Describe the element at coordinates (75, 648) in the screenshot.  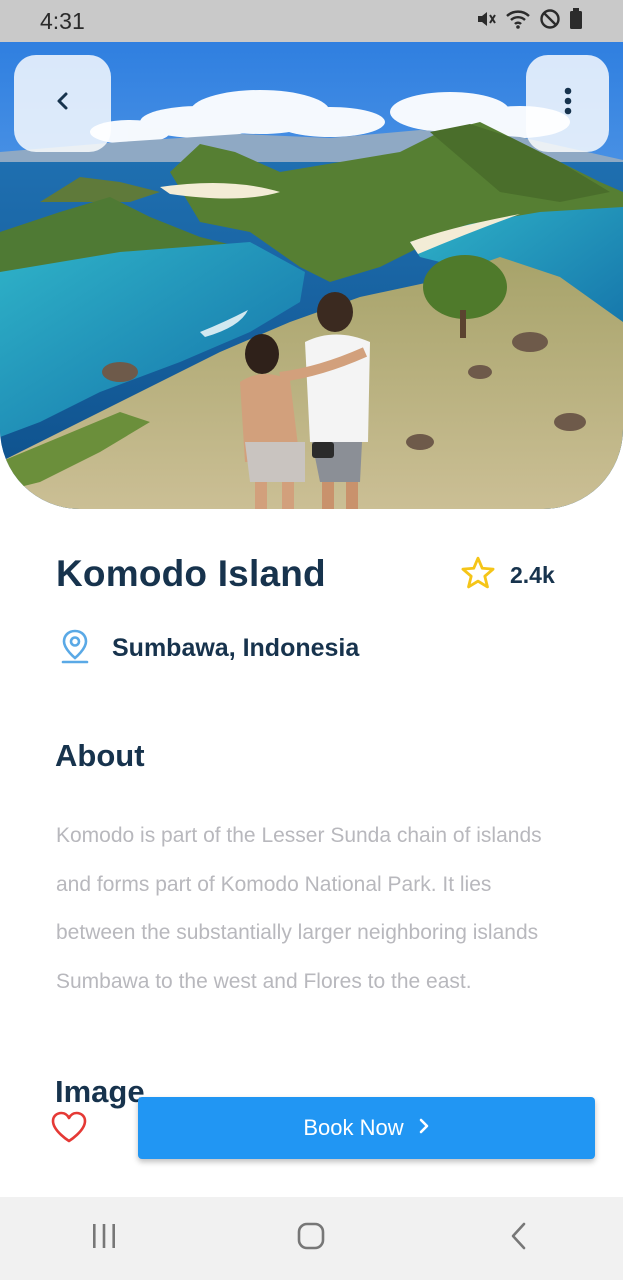
I see `location-pin-icon` at that location.